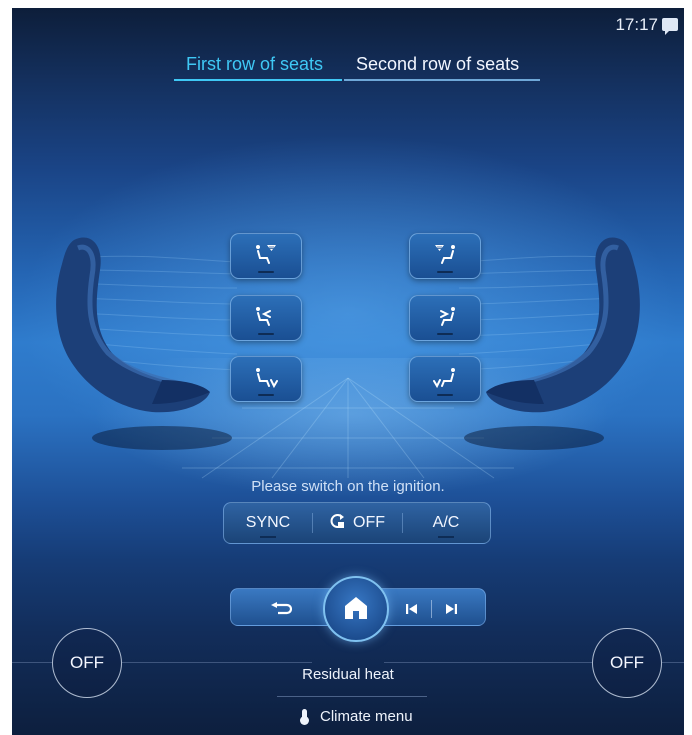  I want to click on home-icon, so click(356, 608).